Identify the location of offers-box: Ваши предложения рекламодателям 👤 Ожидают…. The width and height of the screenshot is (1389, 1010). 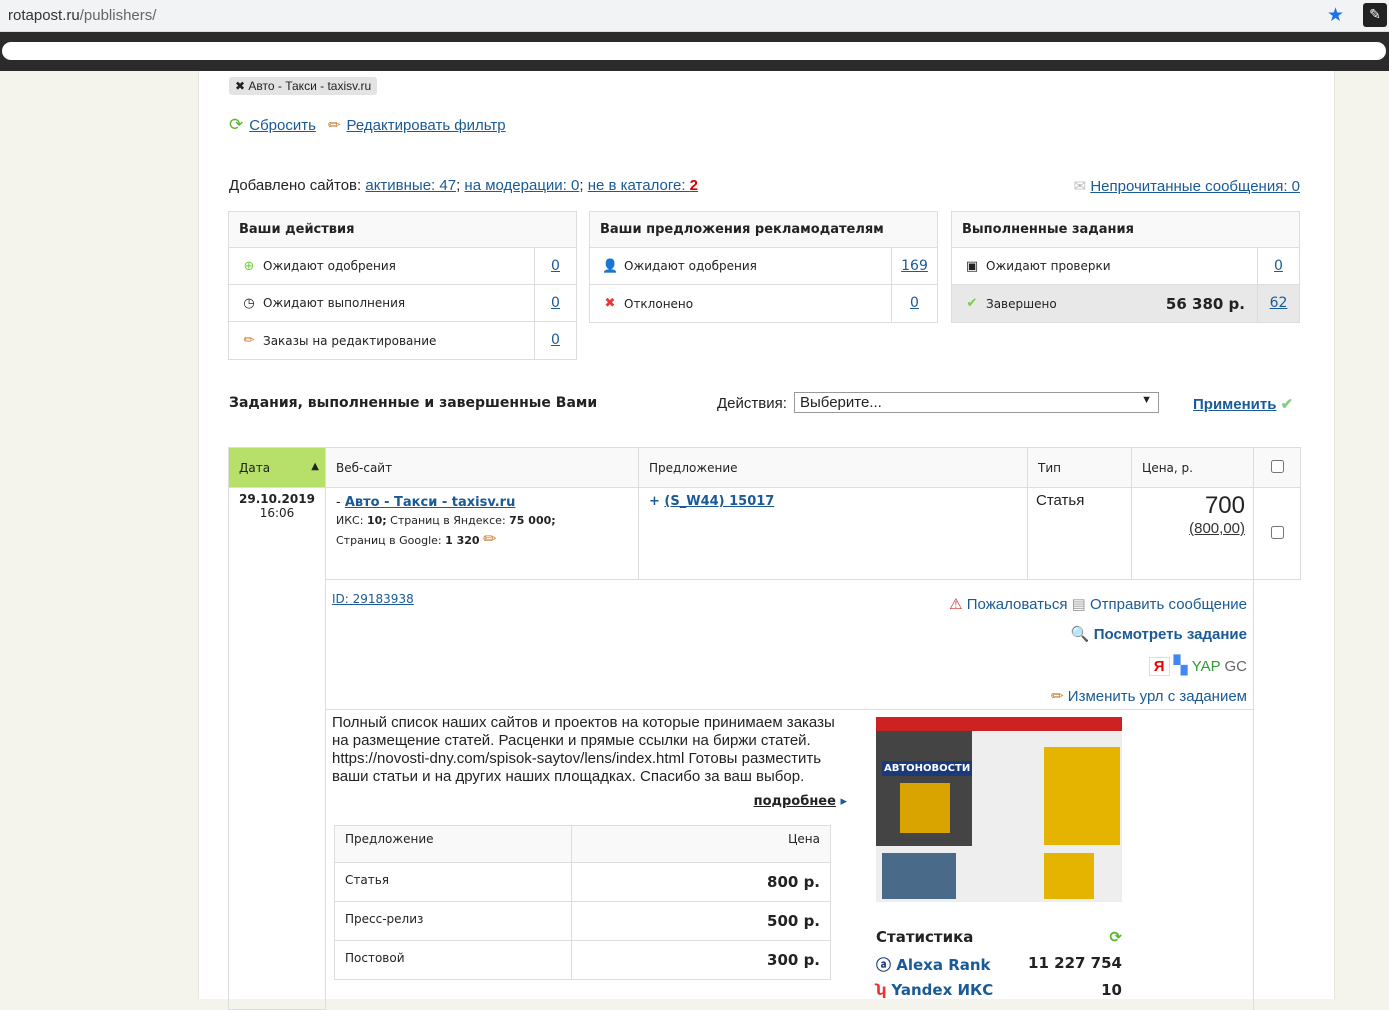
(763, 267).